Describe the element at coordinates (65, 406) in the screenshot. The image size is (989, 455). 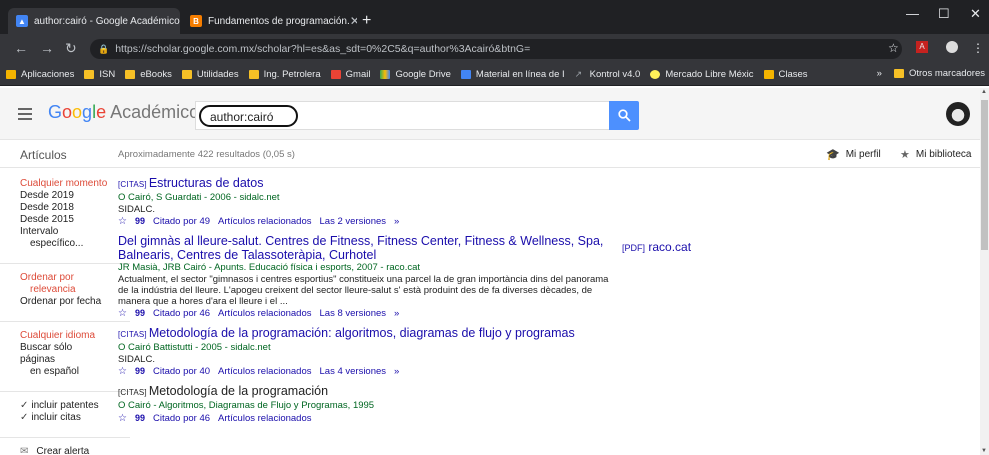
I see `include-patents-checkbox: ✓ incluir patentes` at that location.